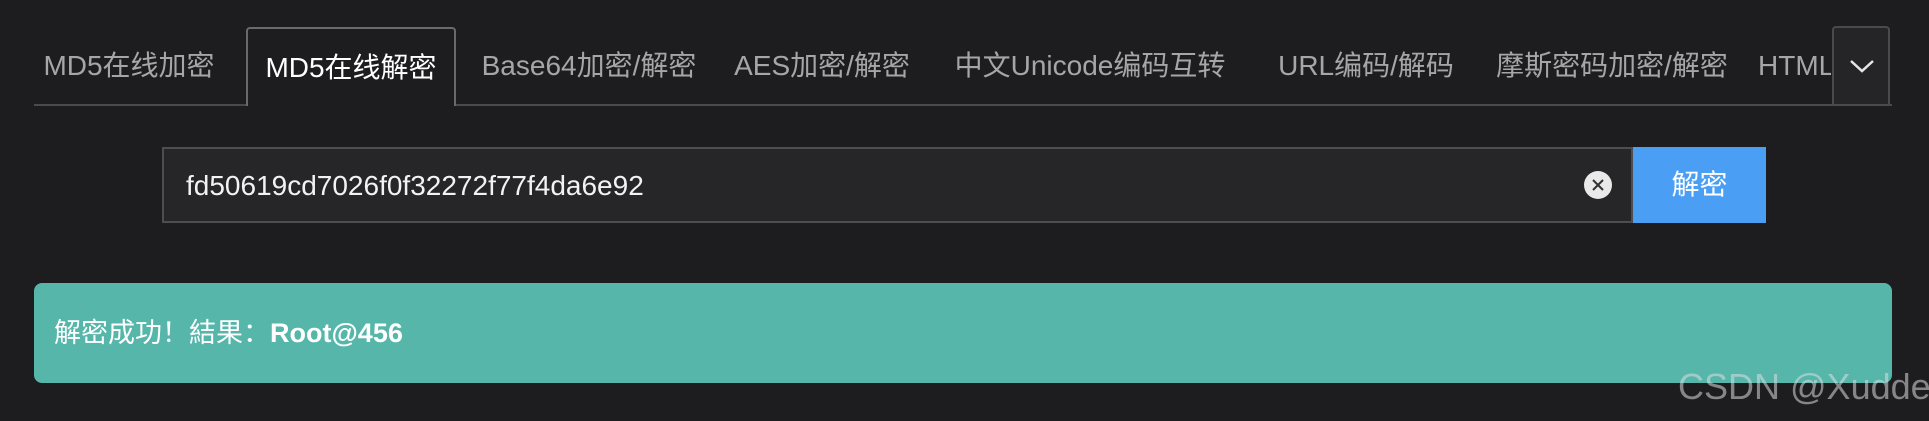 Image resolution: width=1929 pixels, height=421 pixels. Describe the element at coordinates (861, 186) in the screenshot. I see `hash-input` at that location.